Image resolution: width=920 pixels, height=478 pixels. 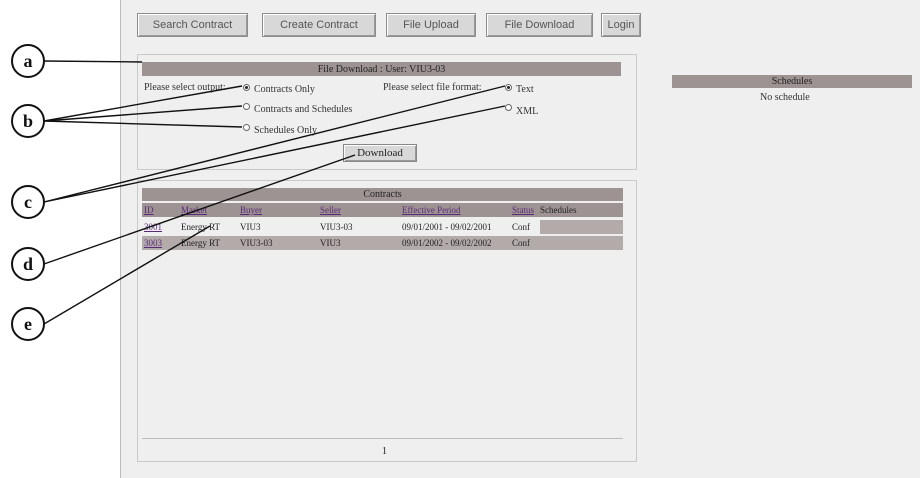 What do you see at coordinates (143, 124) in the screenshot?
I see `callout-line-b3` at bounding box center [143, 124].